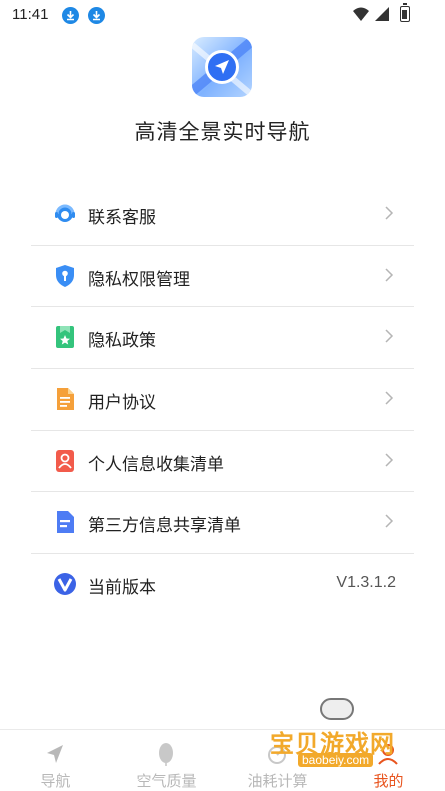 The height and width of the screenshot is (791, 445). Describe the element at coordinates (122, 341) in the screenshot. I see `menu-item-label: 隐私政策` at that location.